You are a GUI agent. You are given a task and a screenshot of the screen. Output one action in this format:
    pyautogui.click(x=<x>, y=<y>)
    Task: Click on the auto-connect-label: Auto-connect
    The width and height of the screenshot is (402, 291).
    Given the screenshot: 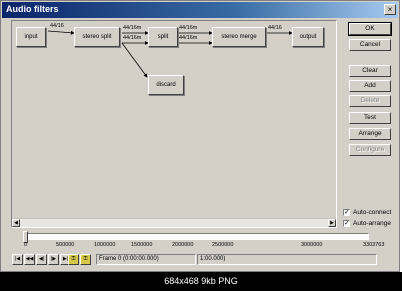 What is the action you would take?
    pyautogui.click(x=372, y=212)
    